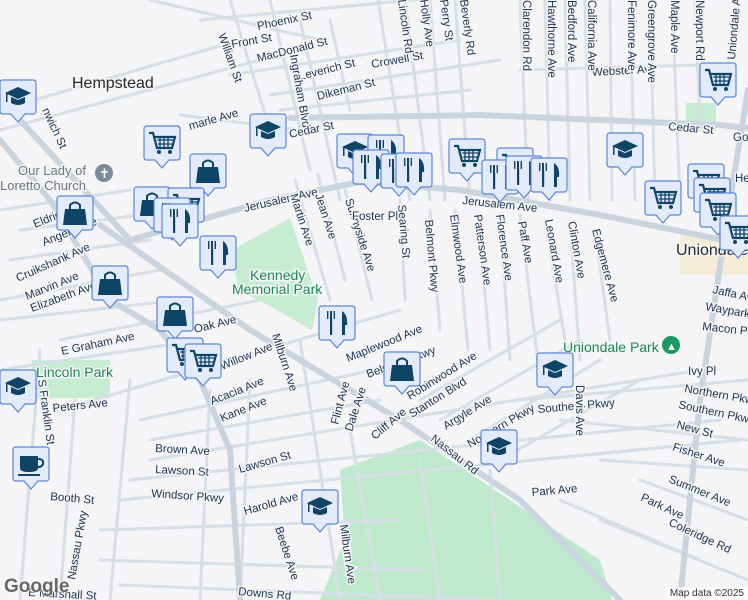  I want to click on street-label: Nassau Pkwy, so click(78, 545).